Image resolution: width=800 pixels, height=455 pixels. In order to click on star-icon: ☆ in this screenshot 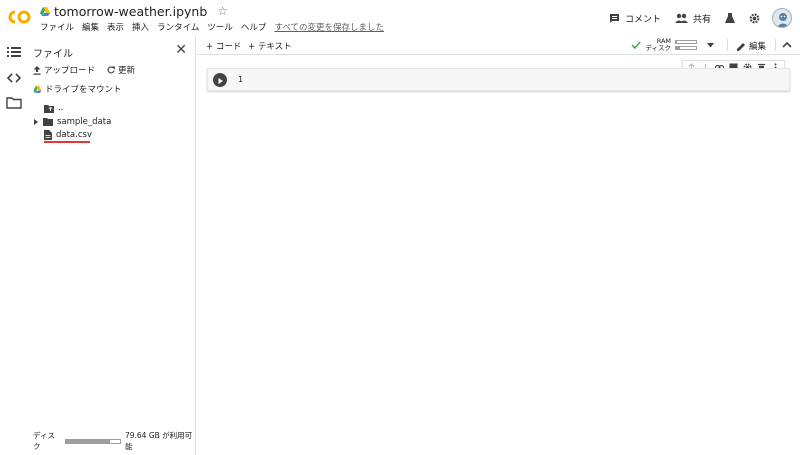, I will do `click(222, 11)`.